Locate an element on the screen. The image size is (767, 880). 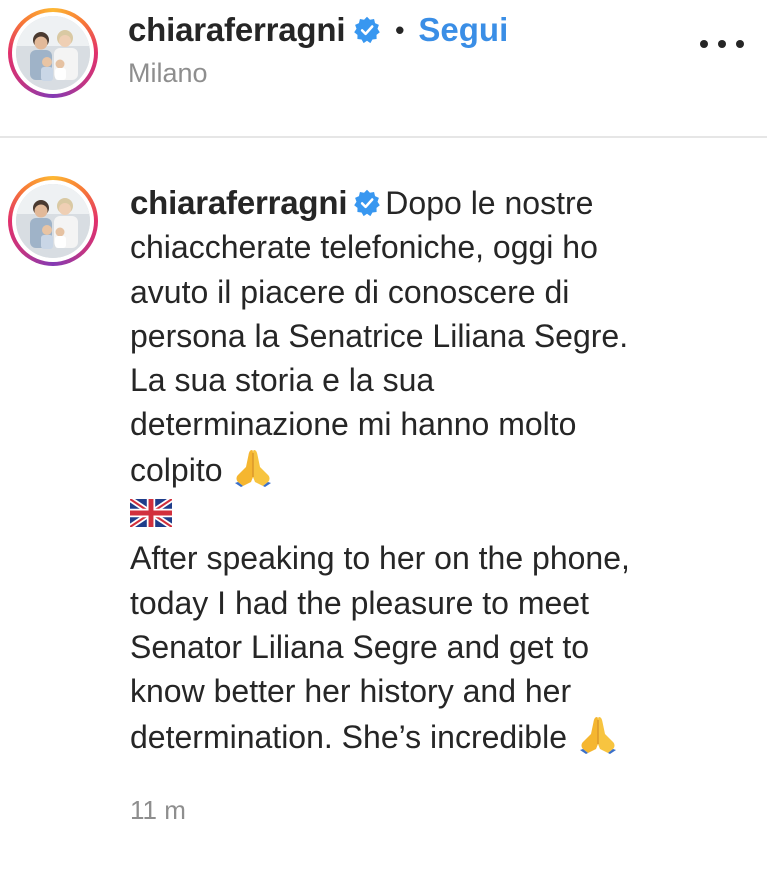
caption-line: Senator Liliana Segre and get to is located at coordinates (359, 646).